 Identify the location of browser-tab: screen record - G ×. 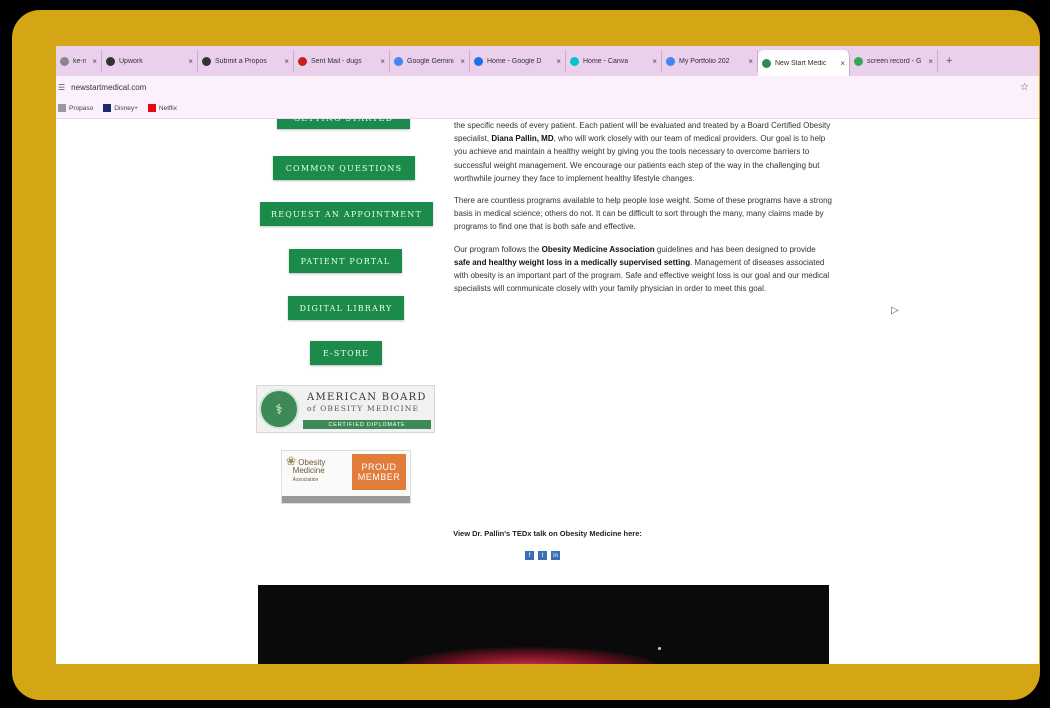
(894, 61).